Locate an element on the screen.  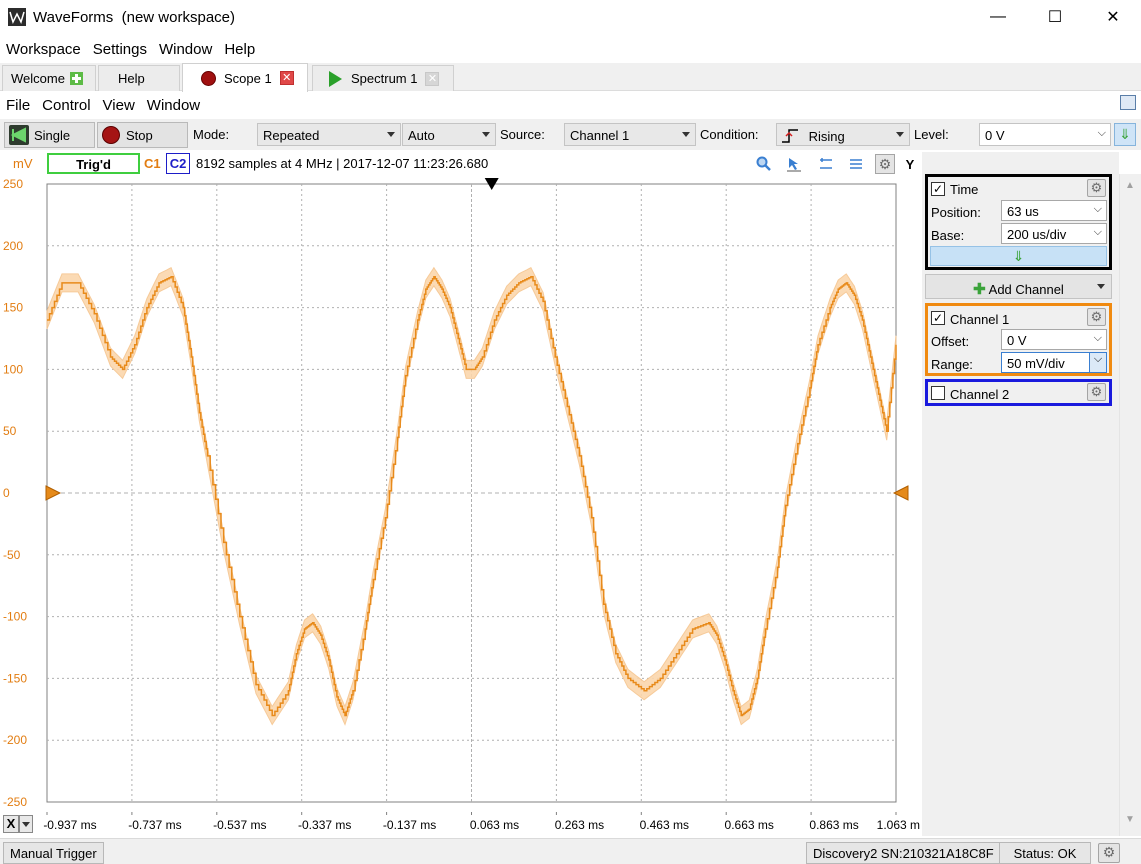
menu-file: File is located at coordinates (18, 105).